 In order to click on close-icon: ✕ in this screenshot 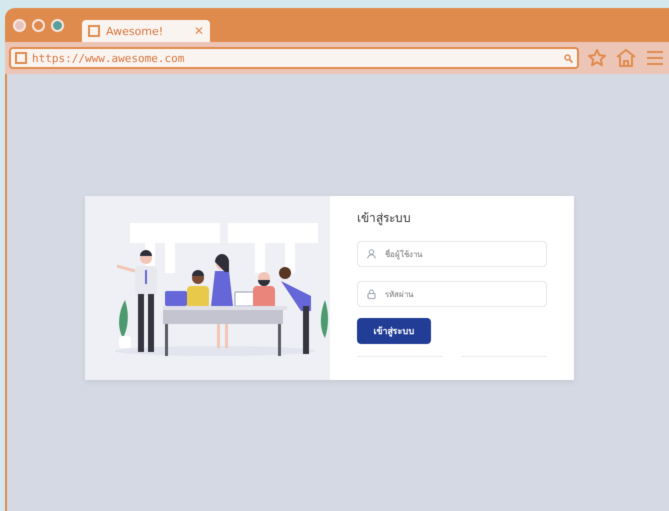, I will do `click(199, 31)`.